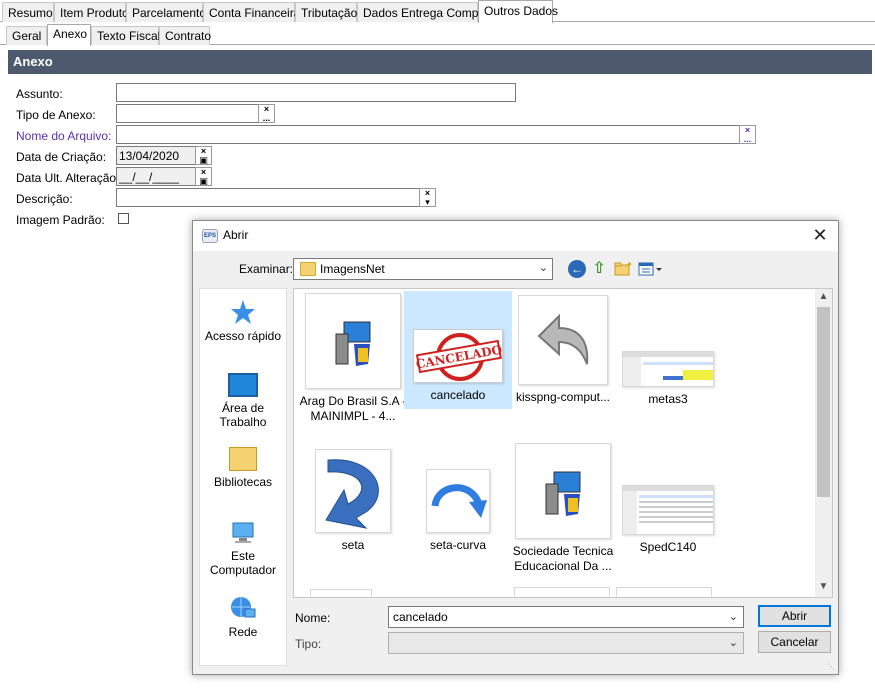 This screenshot has height=688, width=875. What do you see at coordinates (566, 617) in the screenshot?
I see `nome-input: cancelado ⌄` at bounding box center [566, 617].